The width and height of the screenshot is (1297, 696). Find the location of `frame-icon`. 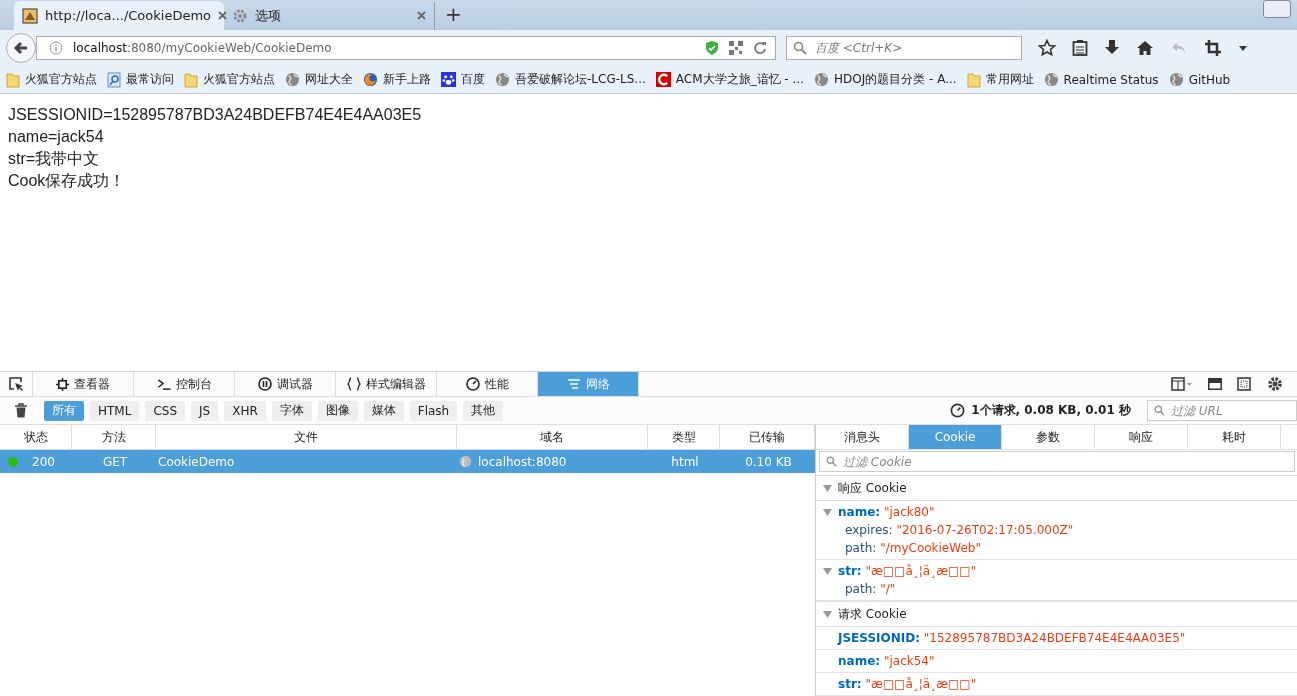

frame-icon is located at coordinates (1244, 384).